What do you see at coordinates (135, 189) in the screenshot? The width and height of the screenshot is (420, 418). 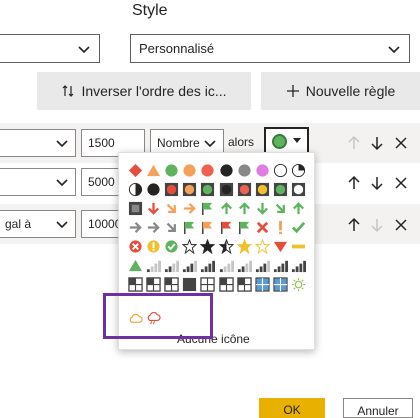 I see `circle-half-icon` at bounding box center [135, 189].